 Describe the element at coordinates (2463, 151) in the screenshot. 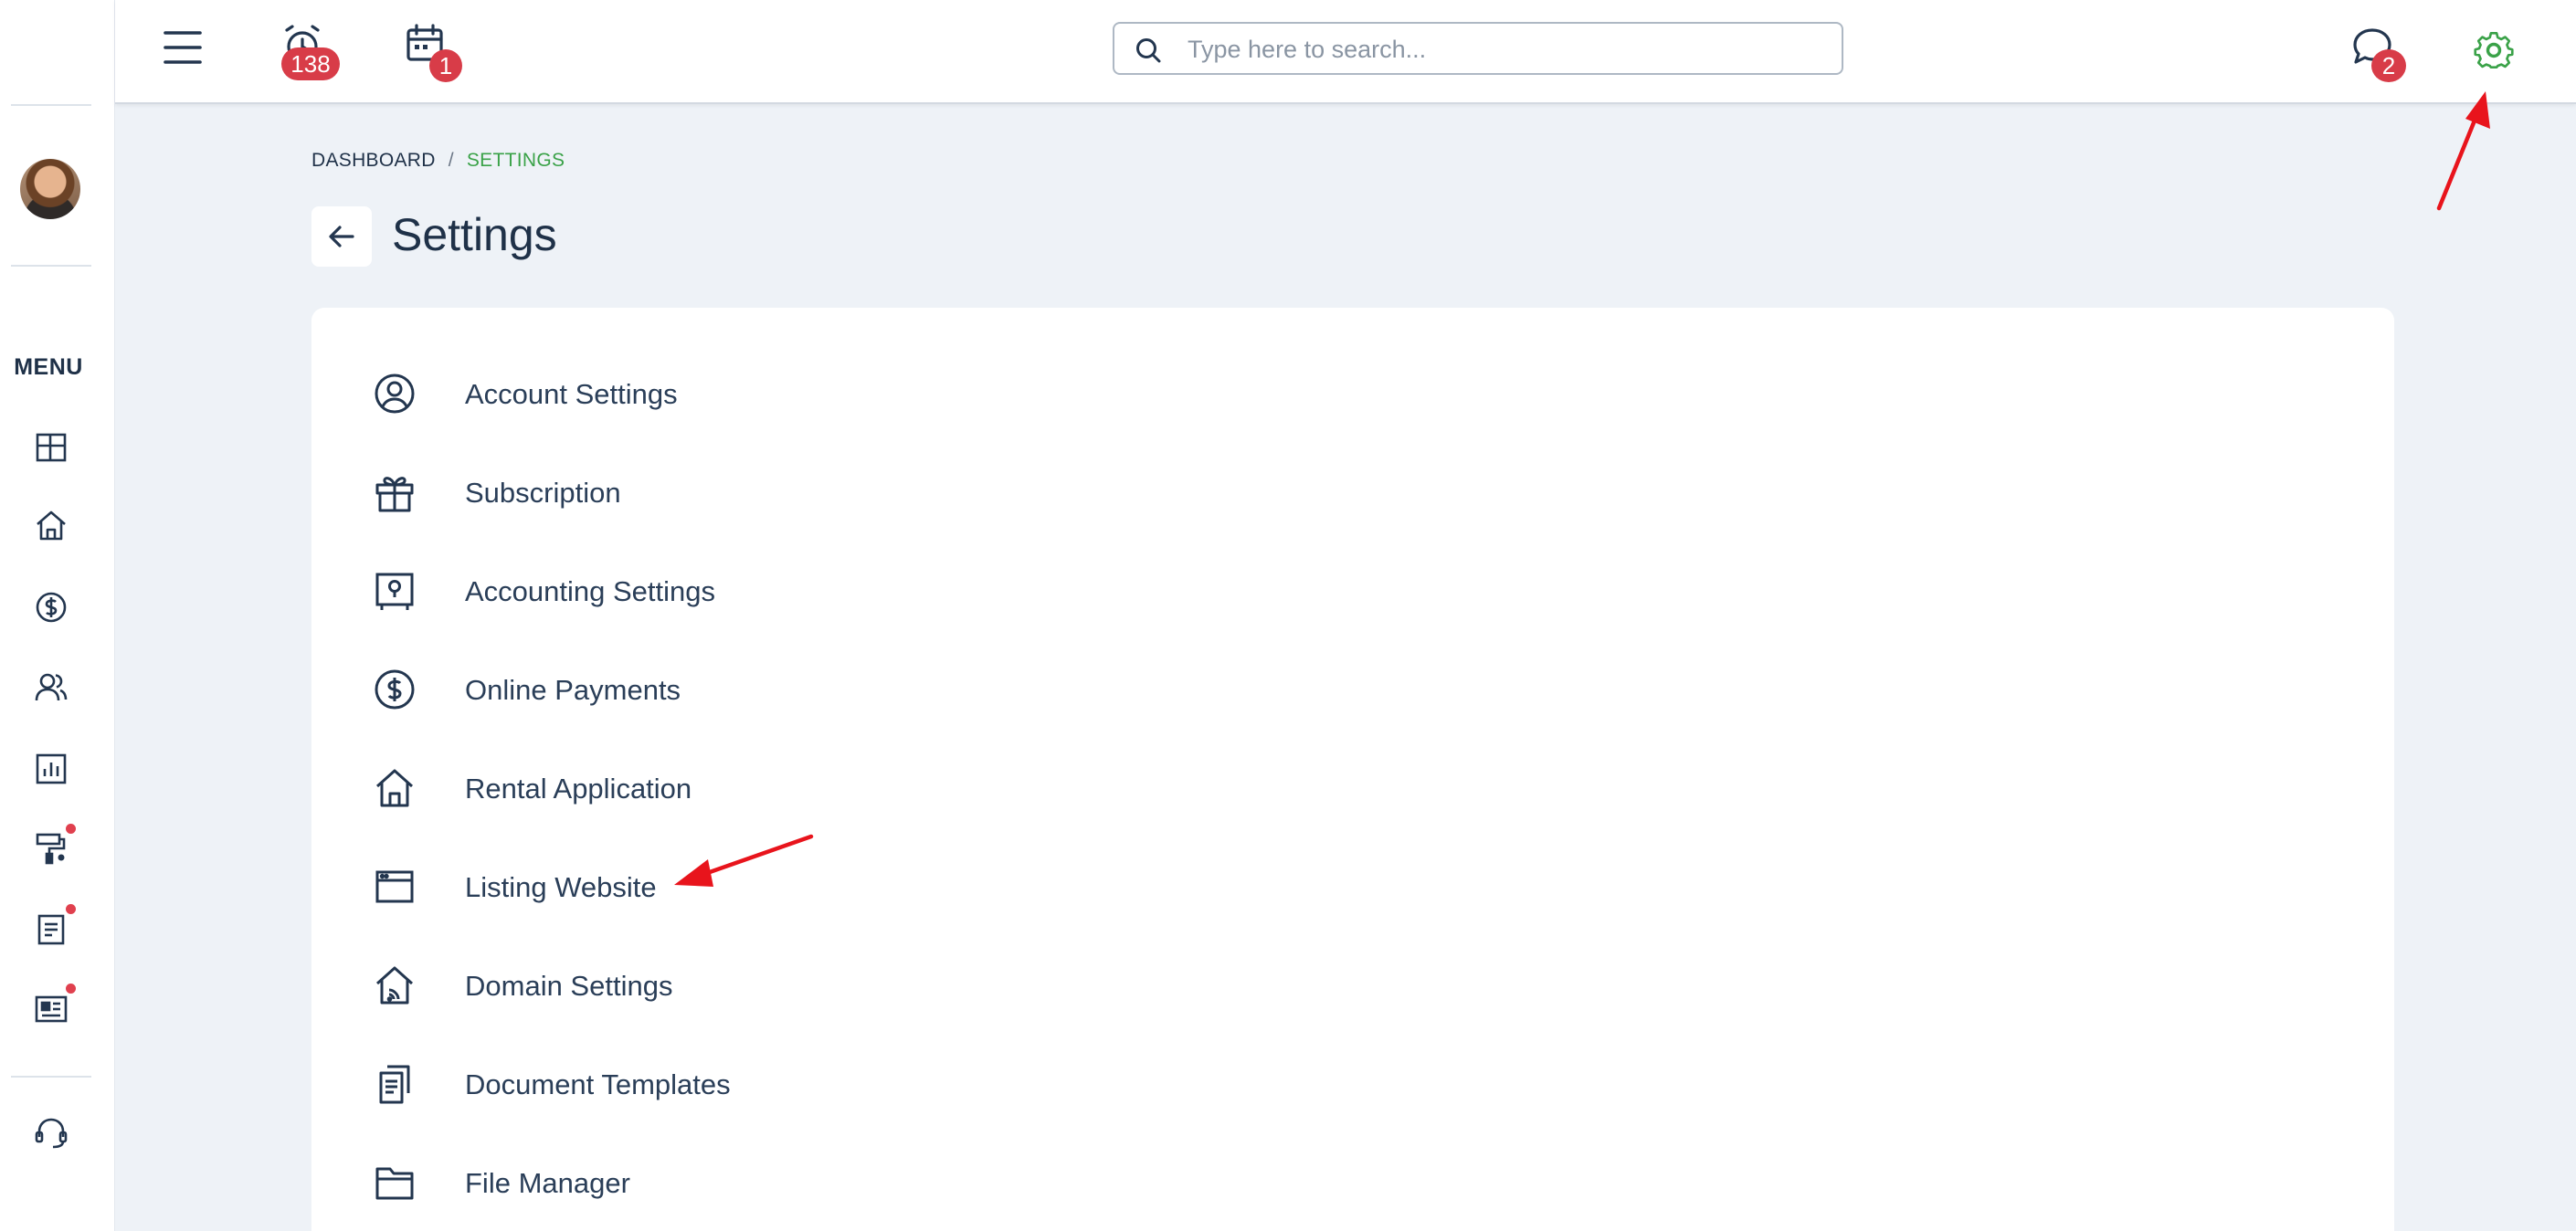

I see `arrow-to-settings-gear` at that location.